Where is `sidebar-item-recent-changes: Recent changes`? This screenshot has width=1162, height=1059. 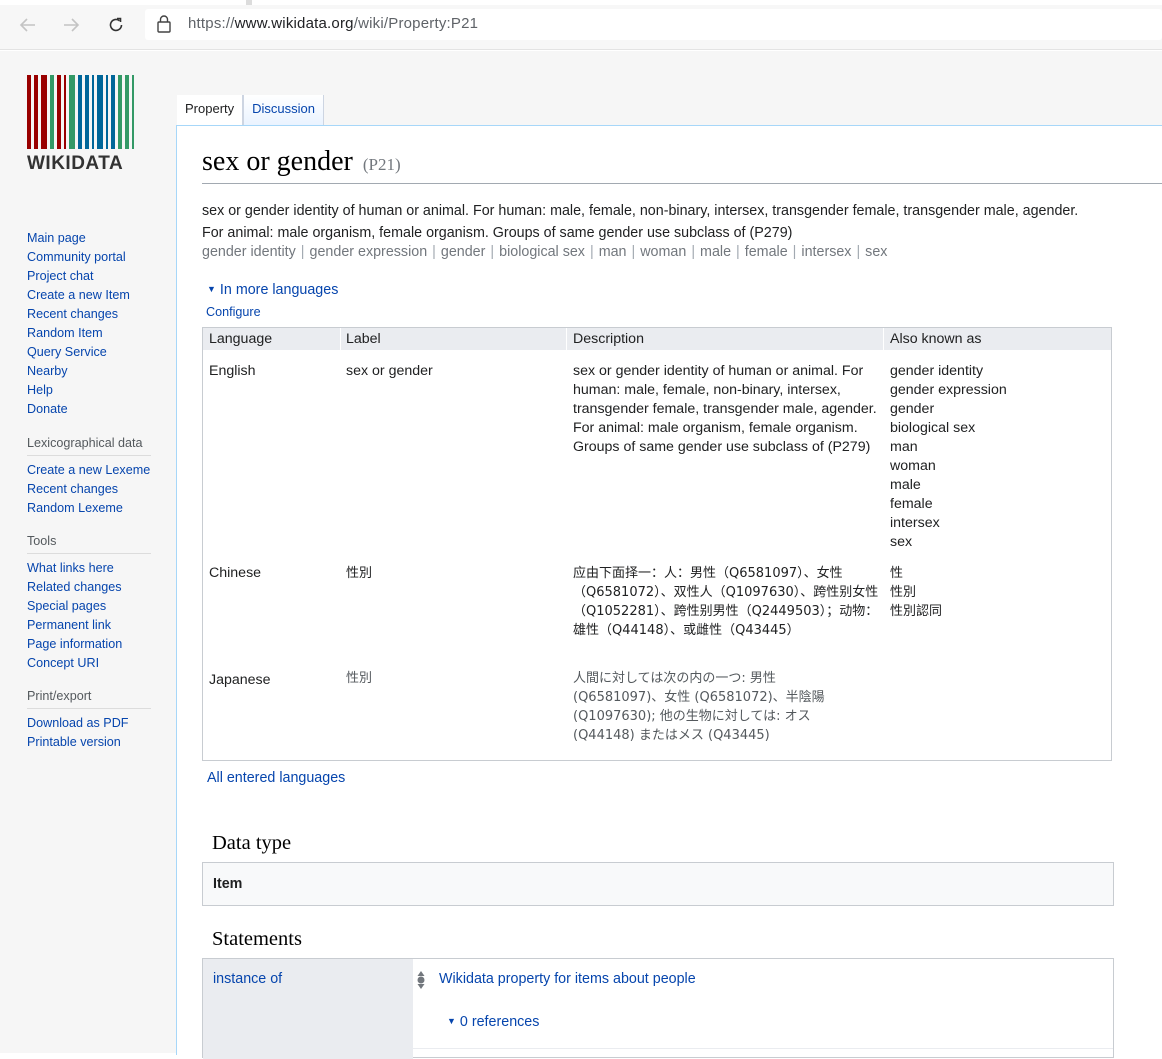
sidebar-item-recent-changes: Recent changes is located at coordinates (92, 314).